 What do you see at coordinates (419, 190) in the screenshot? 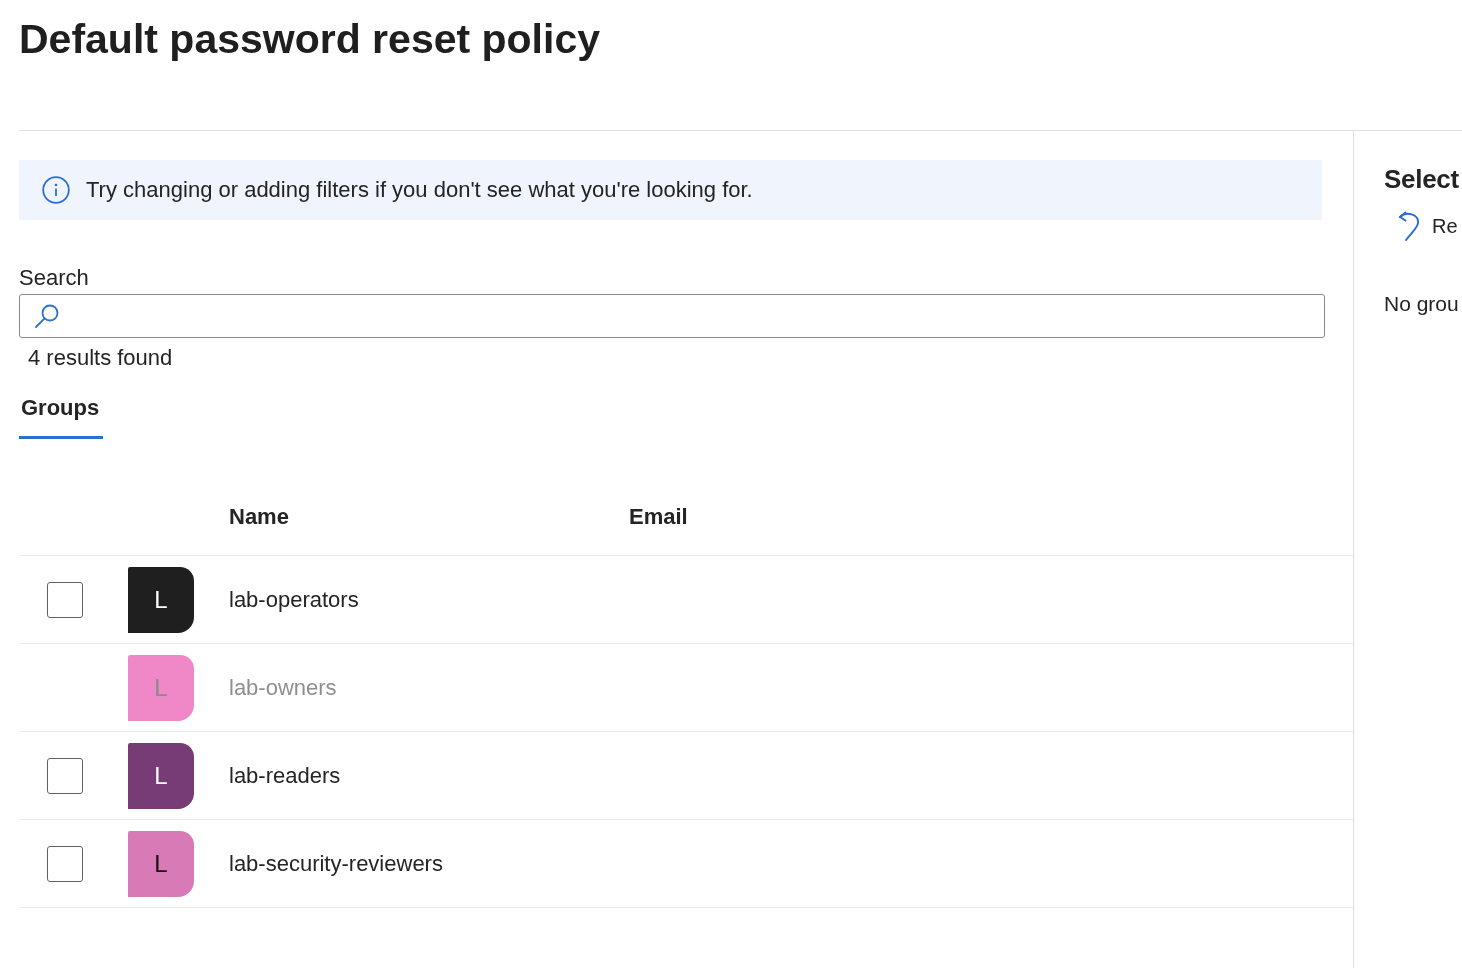
I see `info-message: Try changing or adding filters if you don't see what you're looking for.` at bounding box center [419, 190].